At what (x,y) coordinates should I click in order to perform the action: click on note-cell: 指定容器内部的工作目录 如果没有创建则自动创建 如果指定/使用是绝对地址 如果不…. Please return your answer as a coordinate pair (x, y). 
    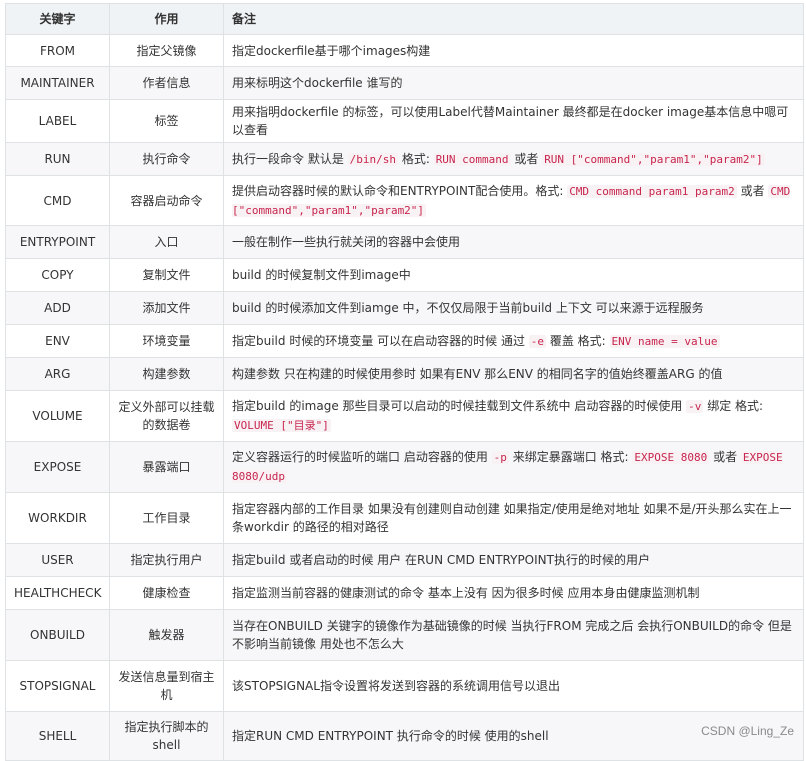
    Looking at the image, I should click on (513, 518).